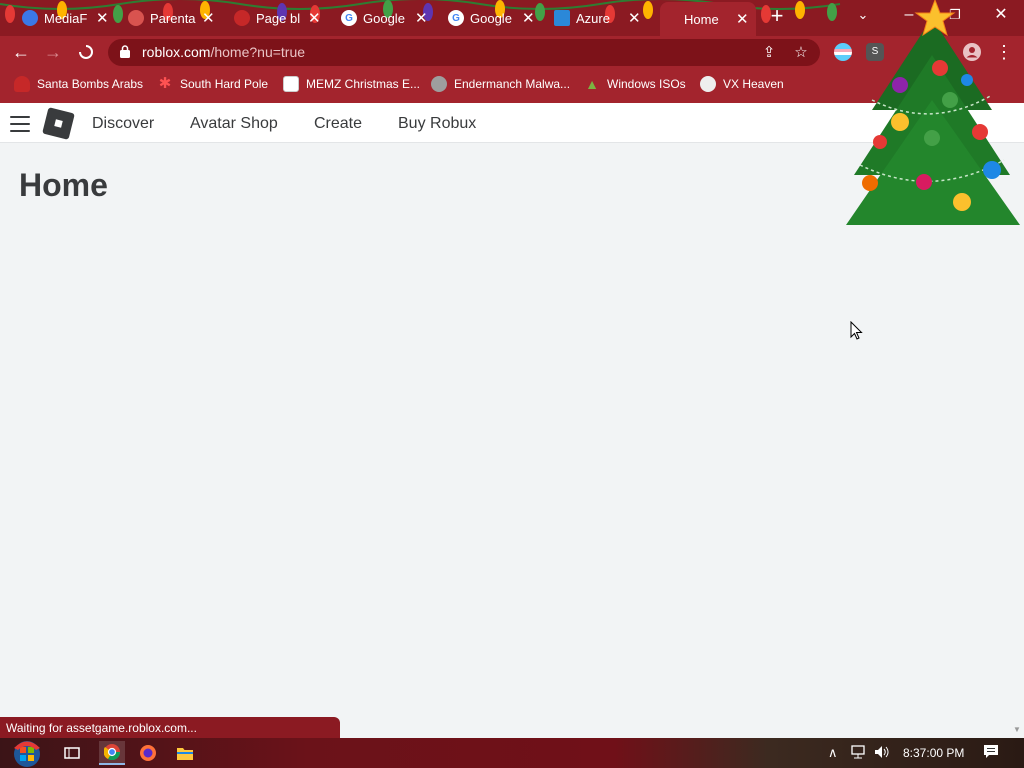  What do you see at coordinates (224, 84) in the screenshot?
I see `bookmark-label: South Hard Pole` at bounding box center [224, 84].